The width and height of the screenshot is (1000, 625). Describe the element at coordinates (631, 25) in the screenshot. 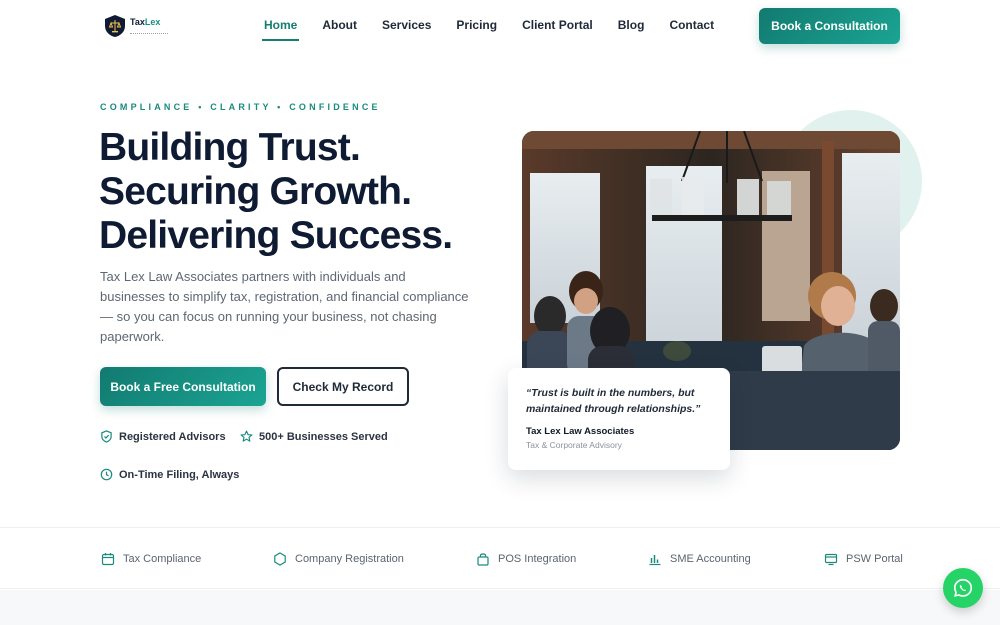

I see `nav-link-blog: Blog` at that location.